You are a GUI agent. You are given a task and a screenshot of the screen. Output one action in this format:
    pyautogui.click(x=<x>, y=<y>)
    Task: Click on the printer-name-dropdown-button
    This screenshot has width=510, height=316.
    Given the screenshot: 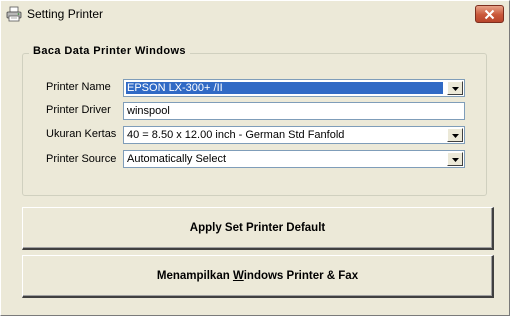 What is the action you would take?
    pyautogui.click(x=455, y=88)
    